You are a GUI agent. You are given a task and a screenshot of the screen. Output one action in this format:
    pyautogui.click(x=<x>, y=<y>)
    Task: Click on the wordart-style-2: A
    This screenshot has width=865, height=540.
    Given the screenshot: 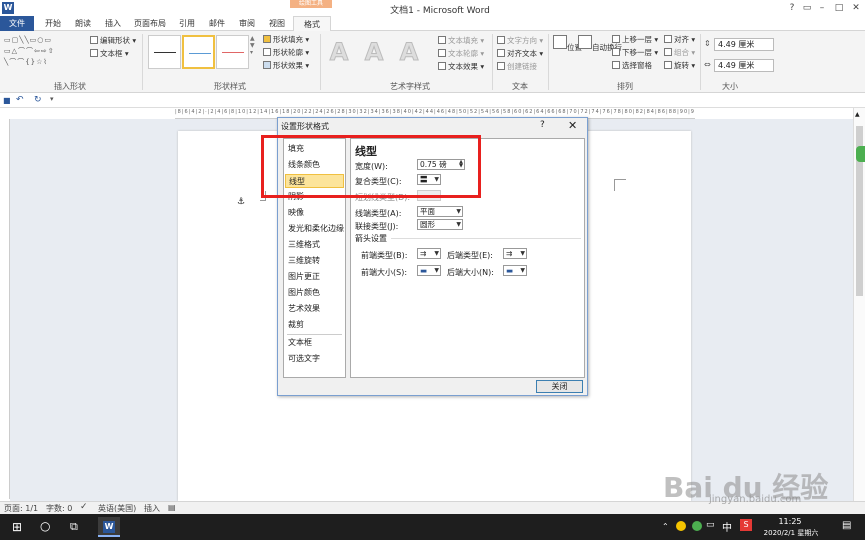 What is the action you would take?
    pyautogui.click(x=374, y=52)
    